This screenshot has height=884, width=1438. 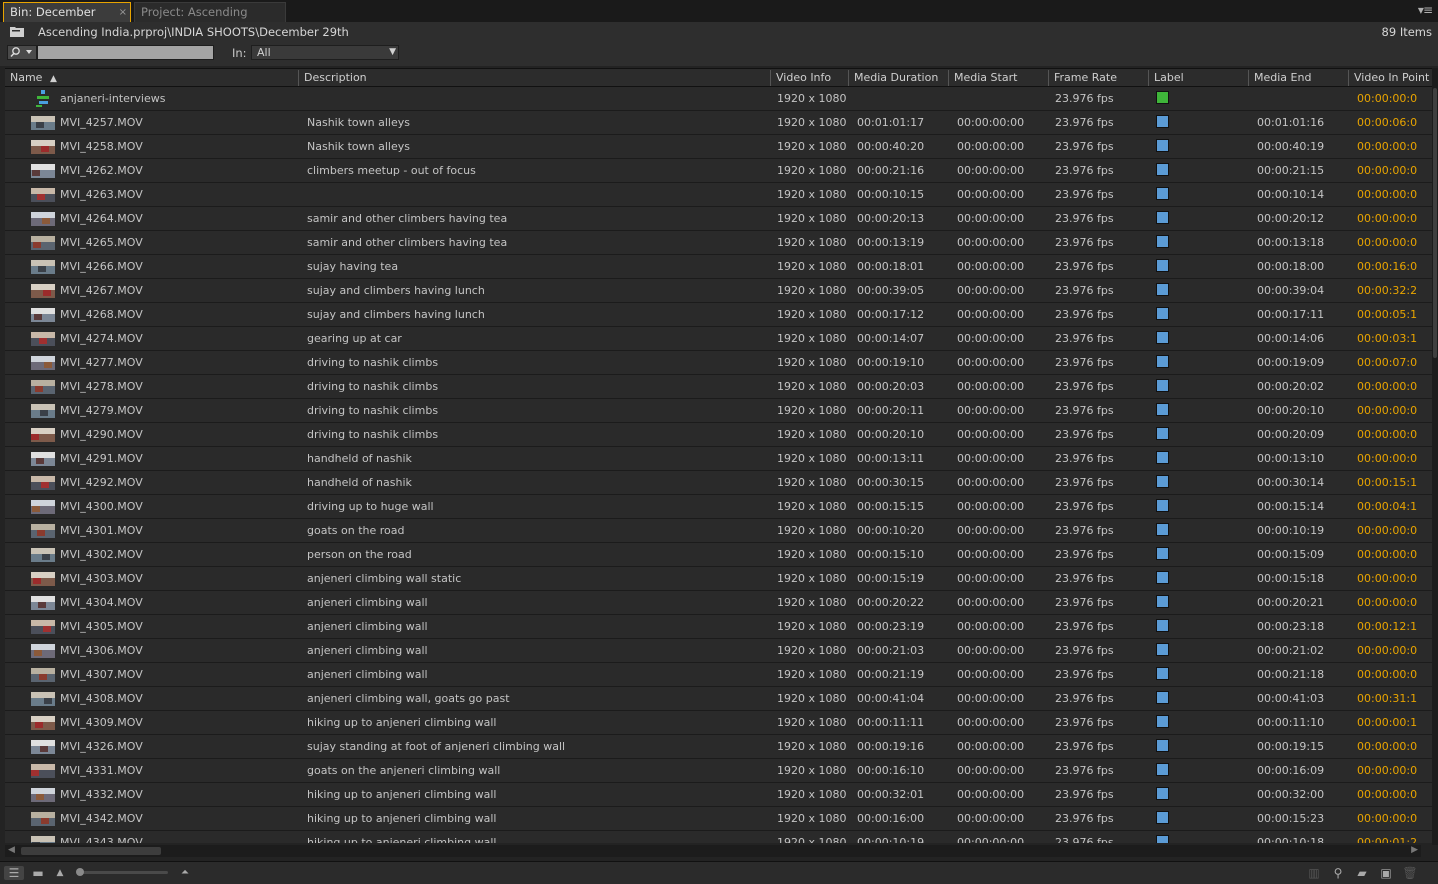 I want to click on clip-name-cell: MVI_4303.MOV, so click(x=101, y=578).